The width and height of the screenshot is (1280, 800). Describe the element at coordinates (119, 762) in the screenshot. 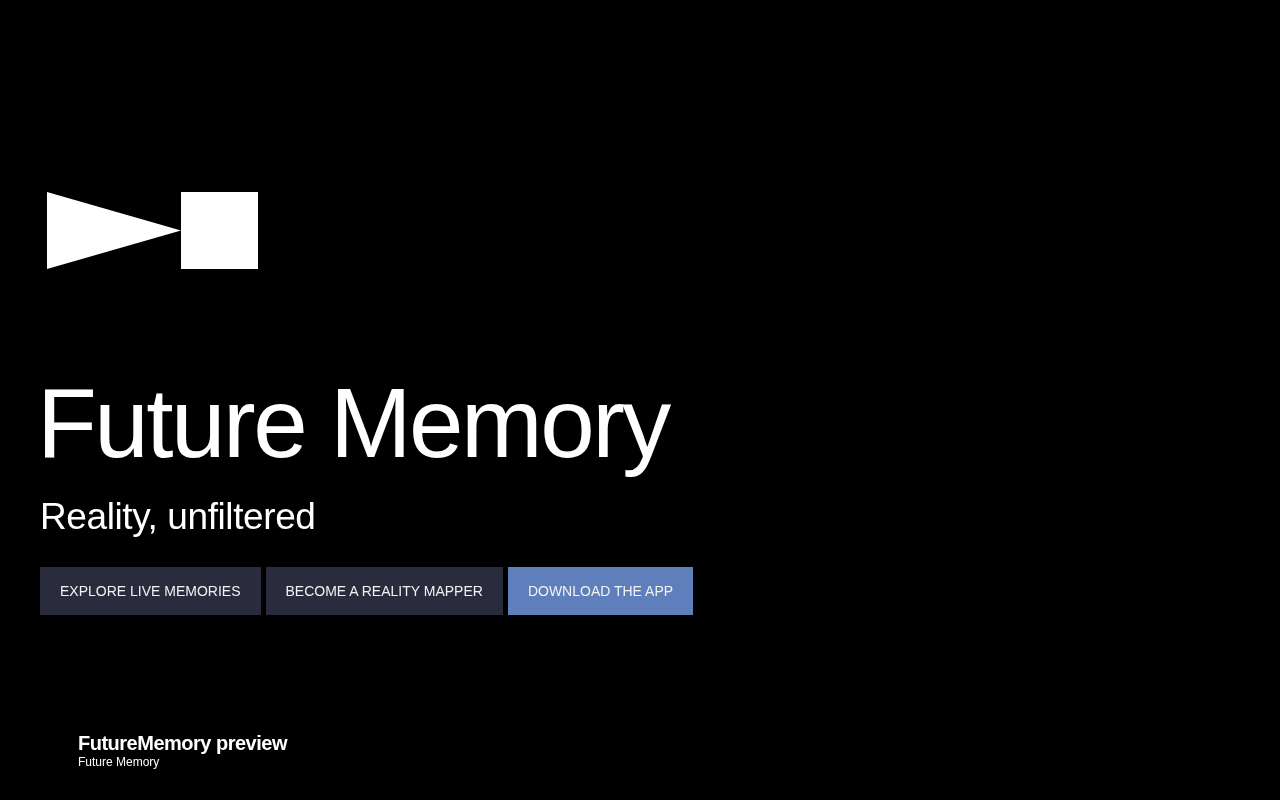

I see `preview-subtitle: Future Memory` at that location.